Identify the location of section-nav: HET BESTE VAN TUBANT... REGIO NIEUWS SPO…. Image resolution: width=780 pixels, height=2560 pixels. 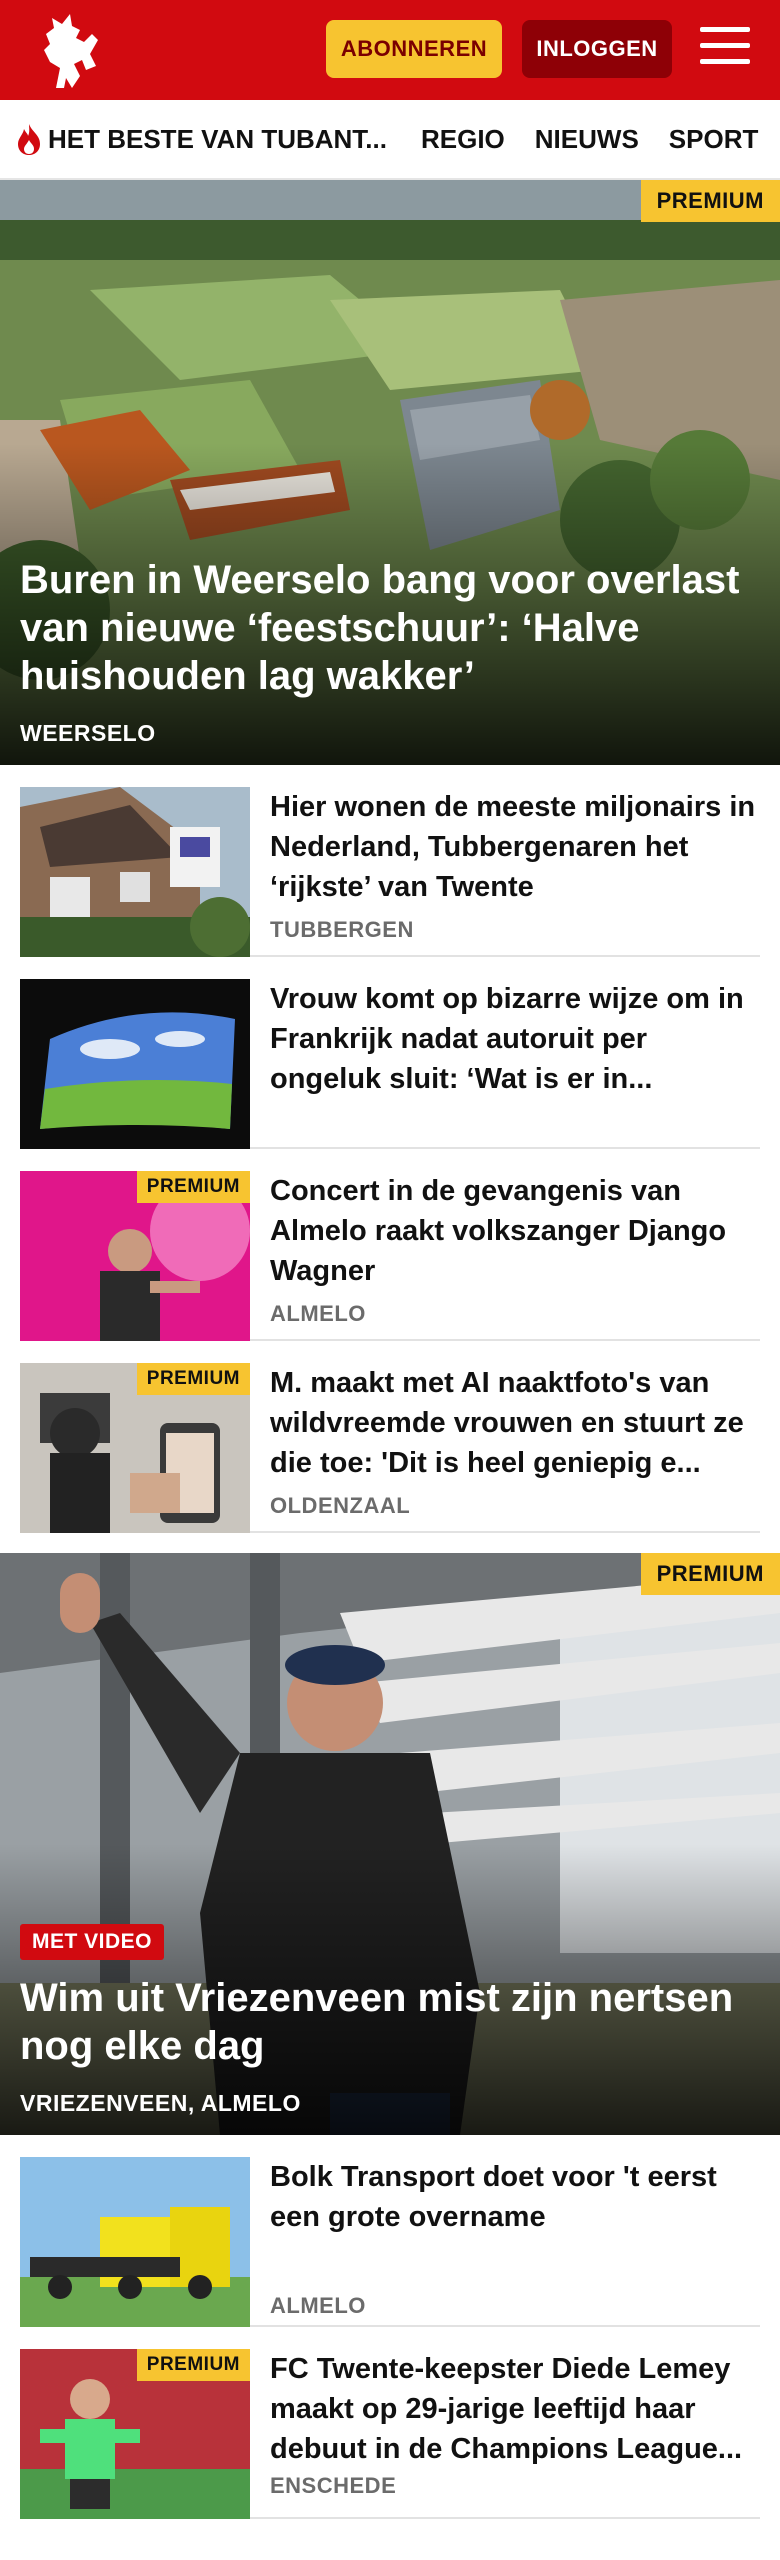
(390, 140).